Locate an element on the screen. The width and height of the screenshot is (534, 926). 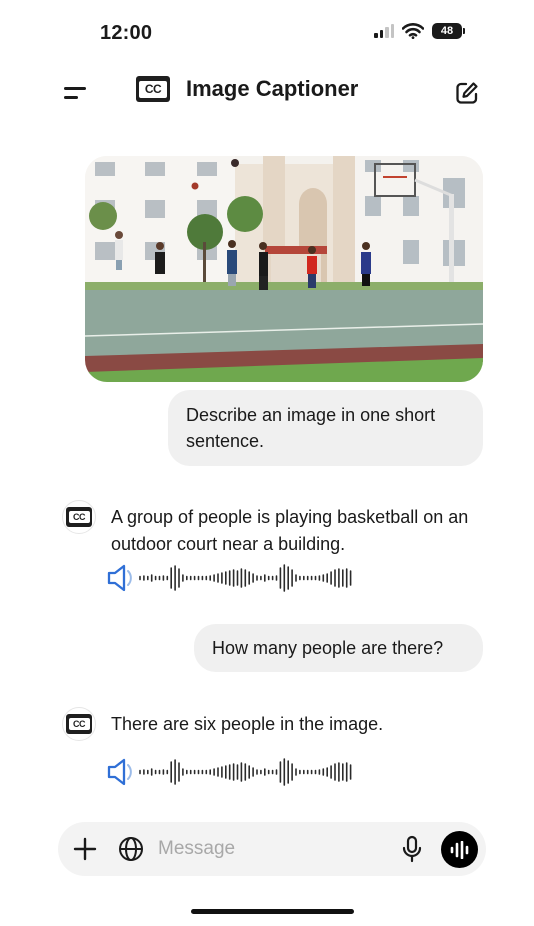
battery-level: 48 is located at coordinates (447, 31).